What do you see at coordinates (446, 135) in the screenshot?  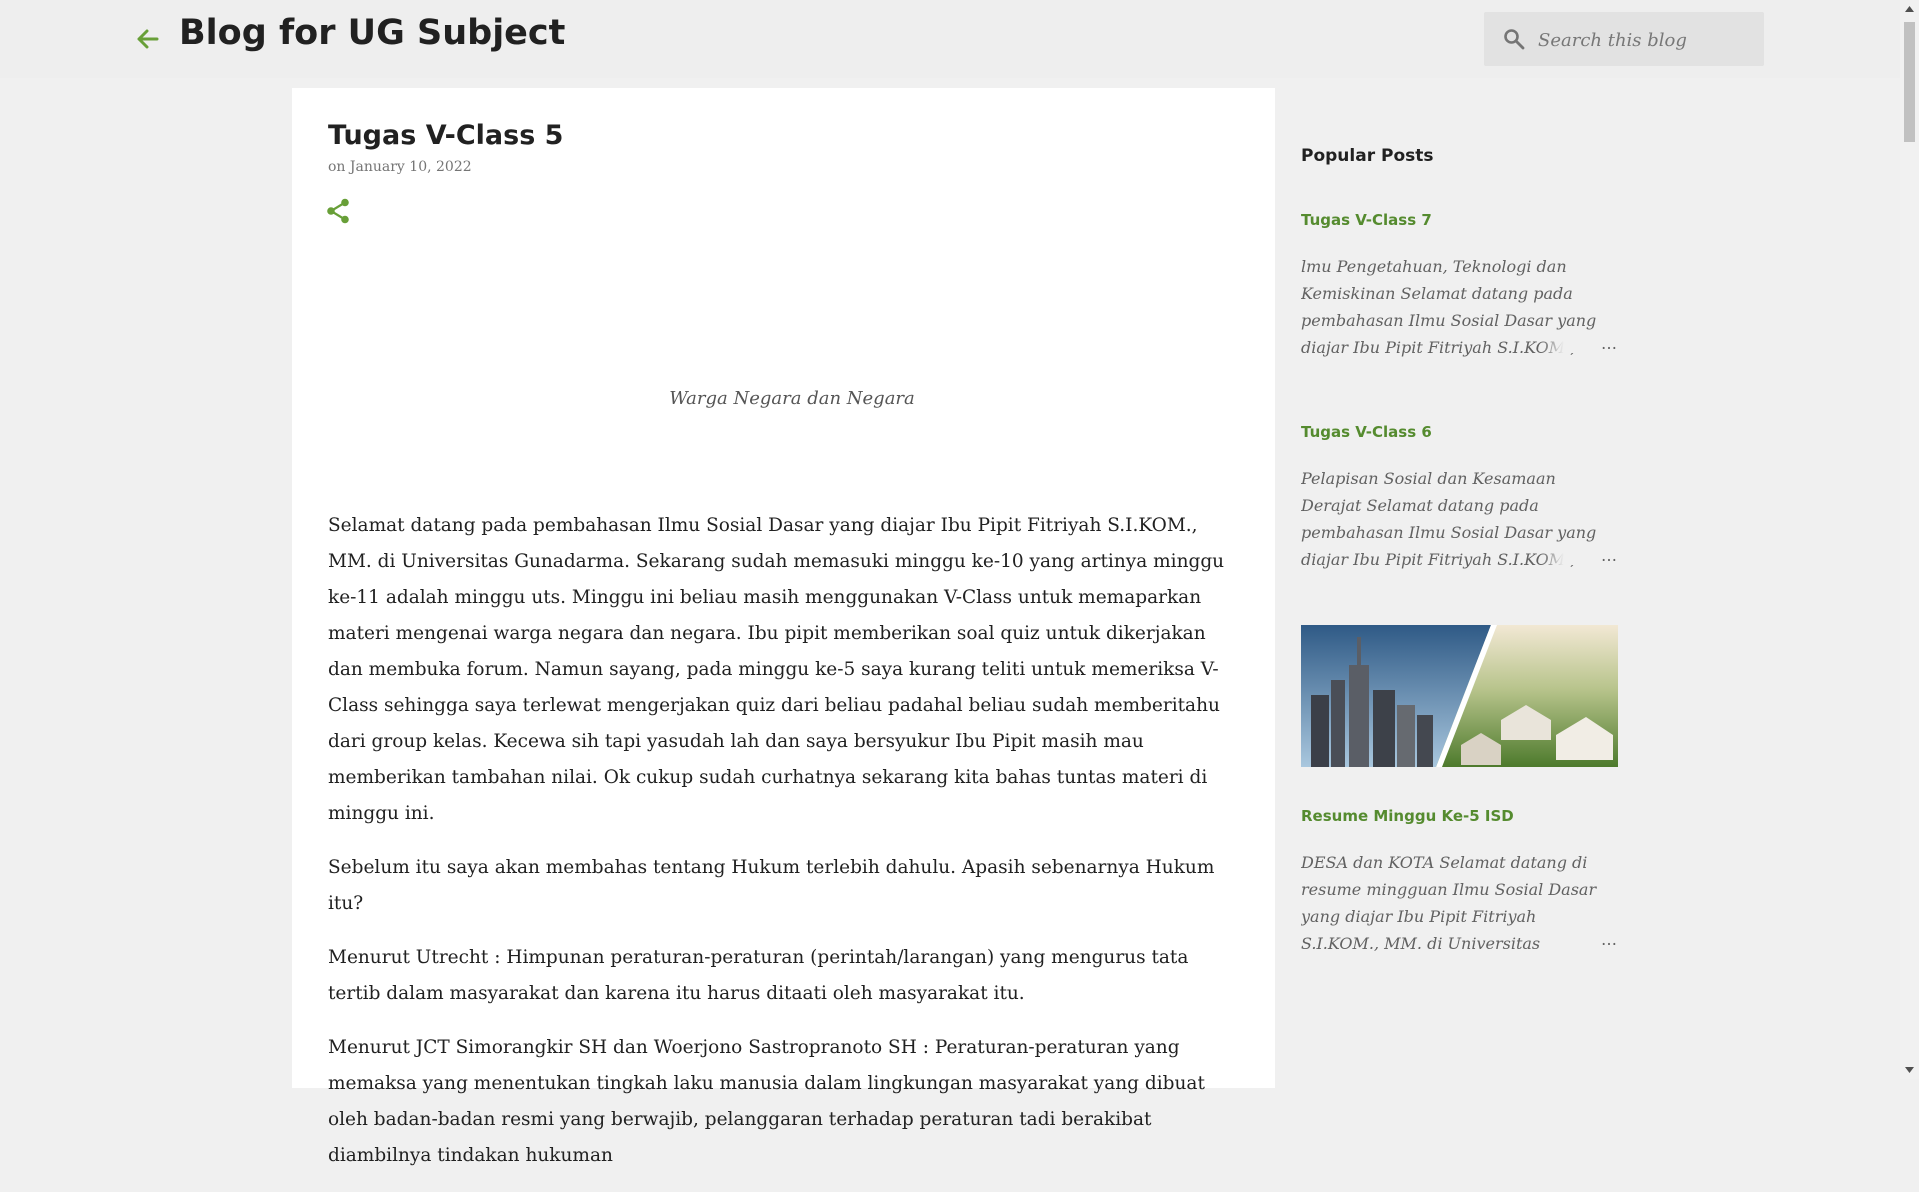 I see `post-title: Tugas V-Class 5` at bounding box center [446, 135].